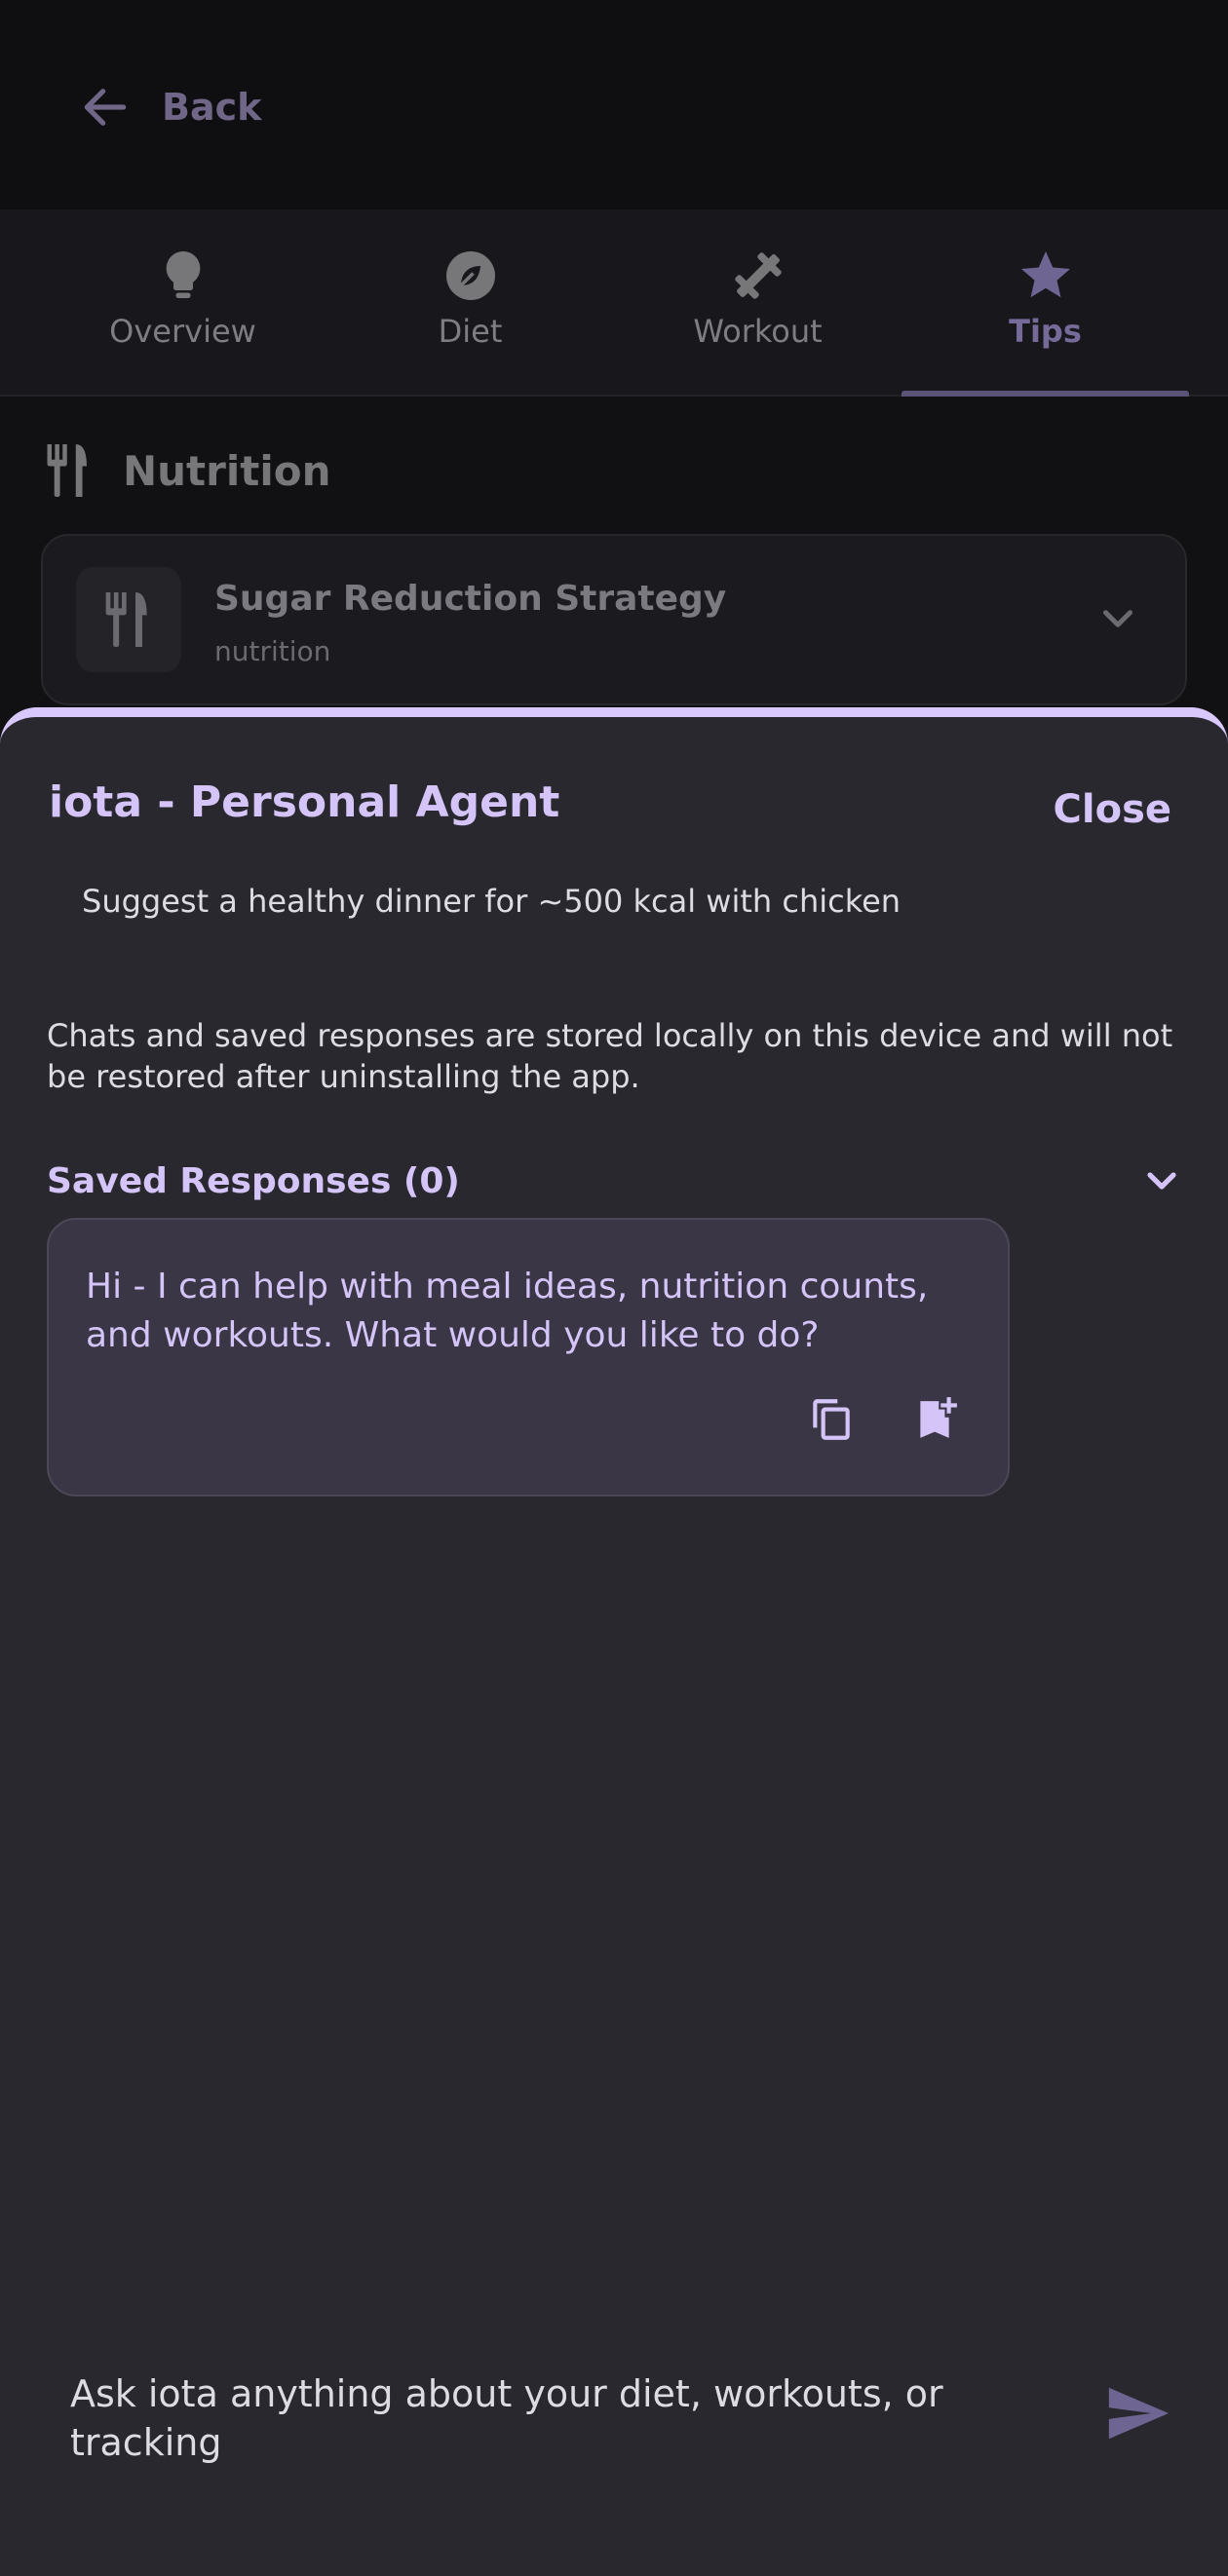 The height and width of the screenshot is (2576, 1228). I want to click on section-header: Nutrition, so click(187, 470).